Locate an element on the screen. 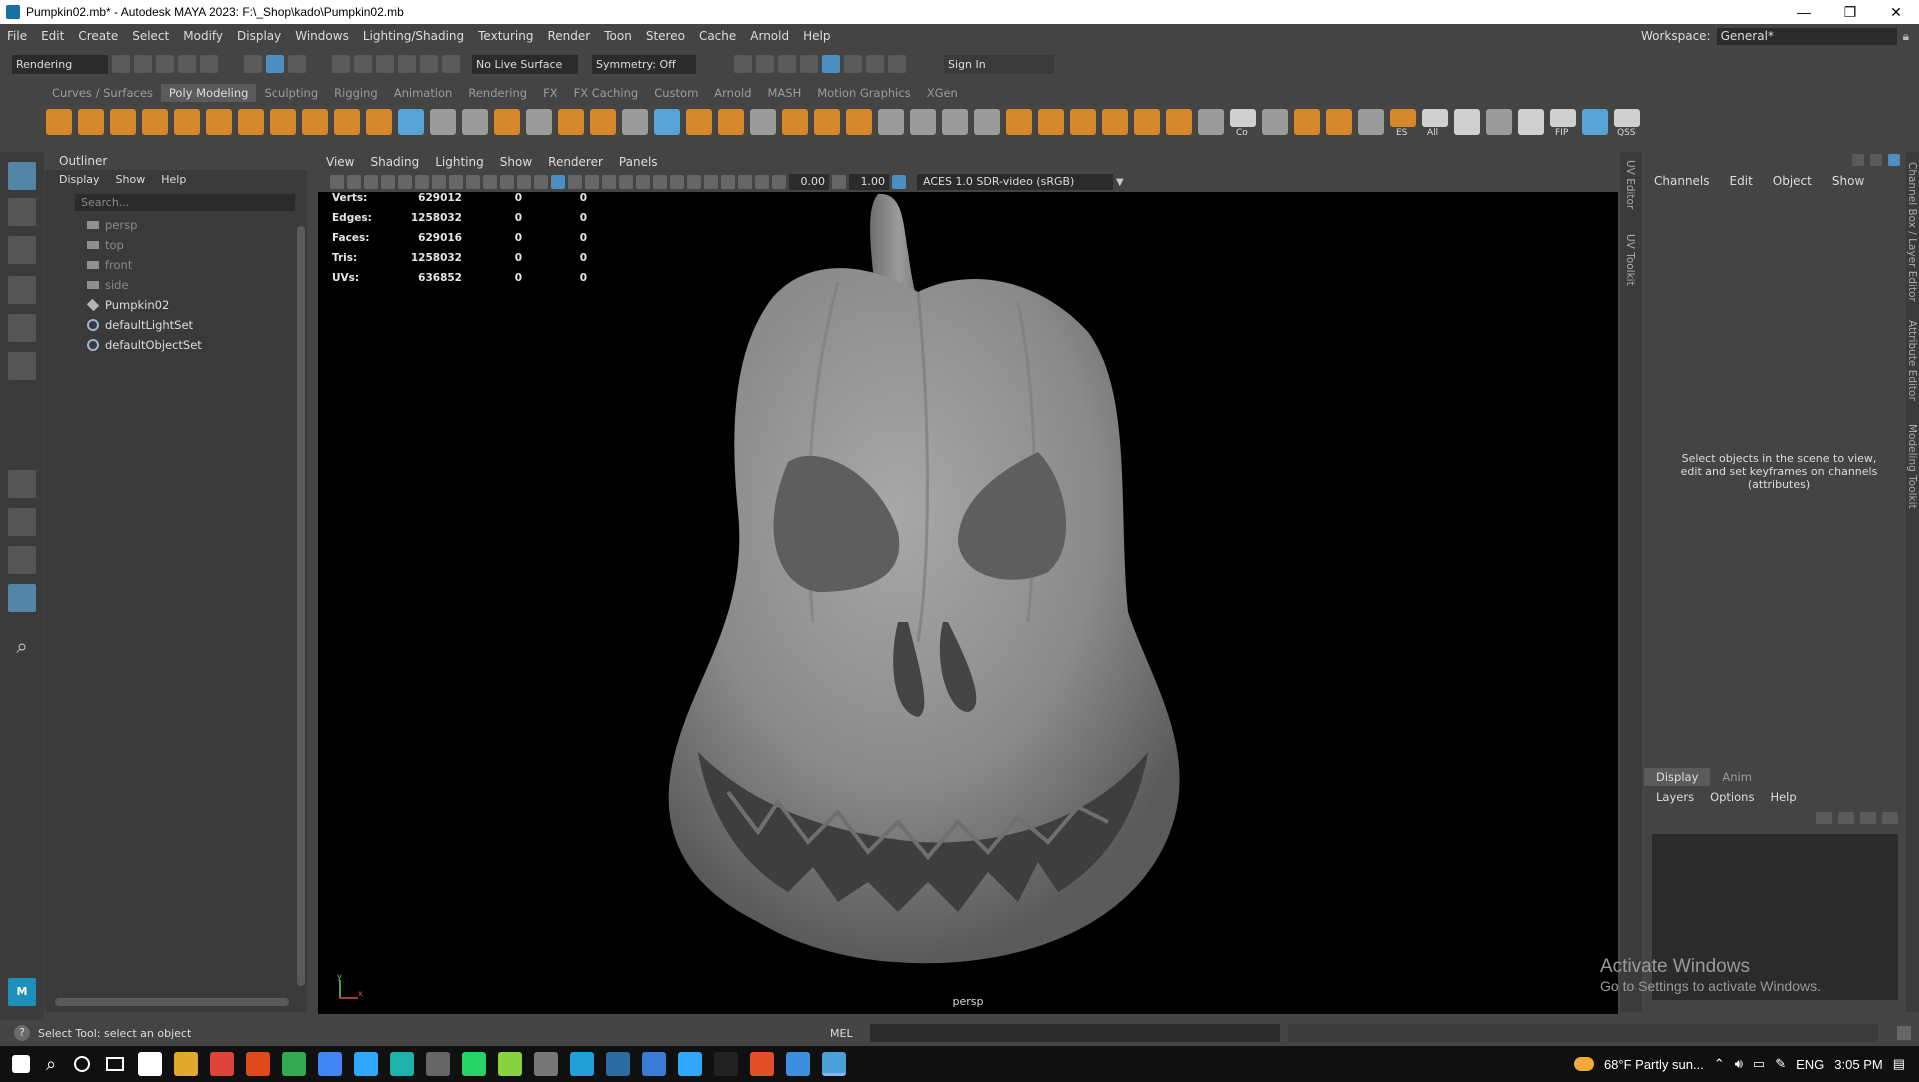 The height and width of the screenshot is (1082, 1919). select-component-icon is located at coordinates (297, 64).